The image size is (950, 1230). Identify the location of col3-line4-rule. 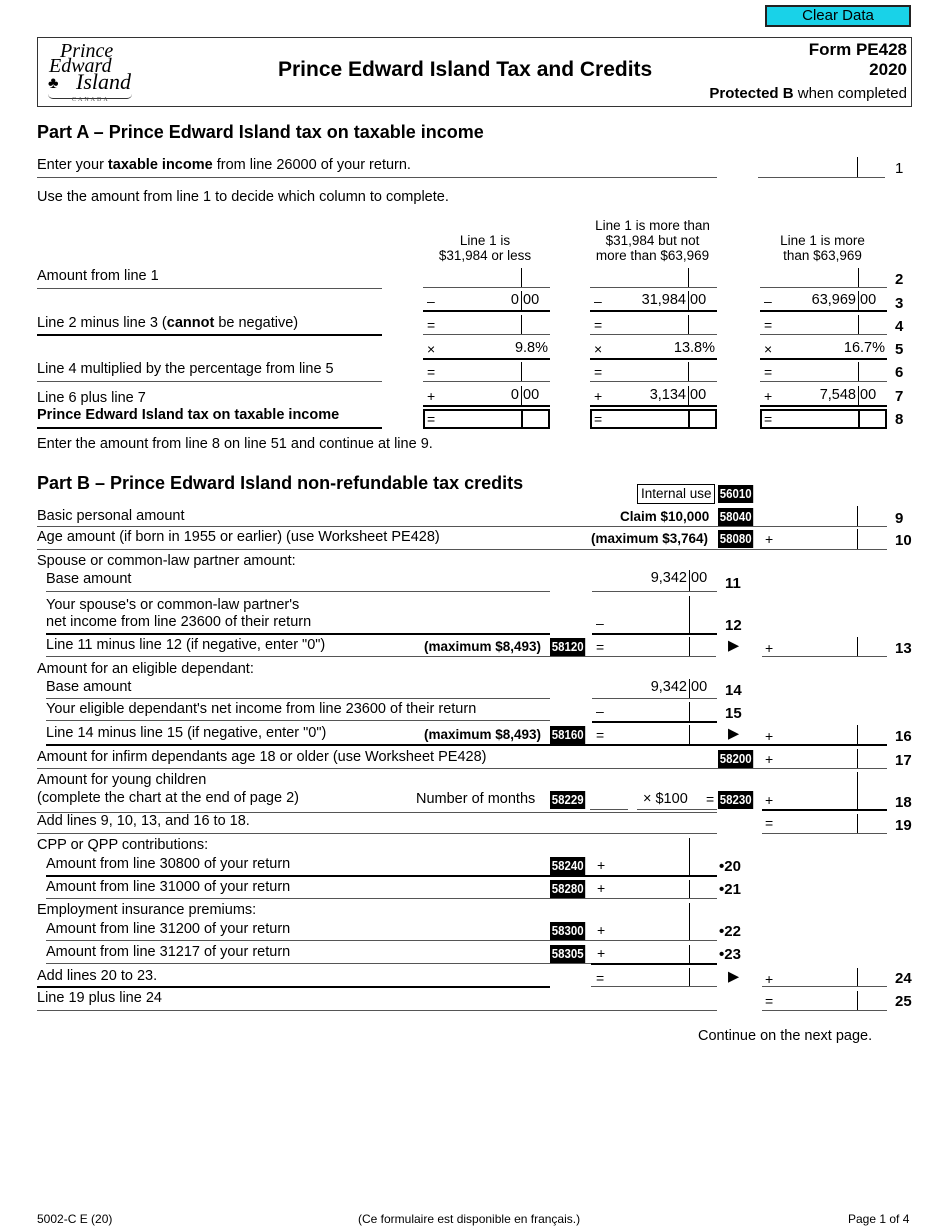
(823, 334).